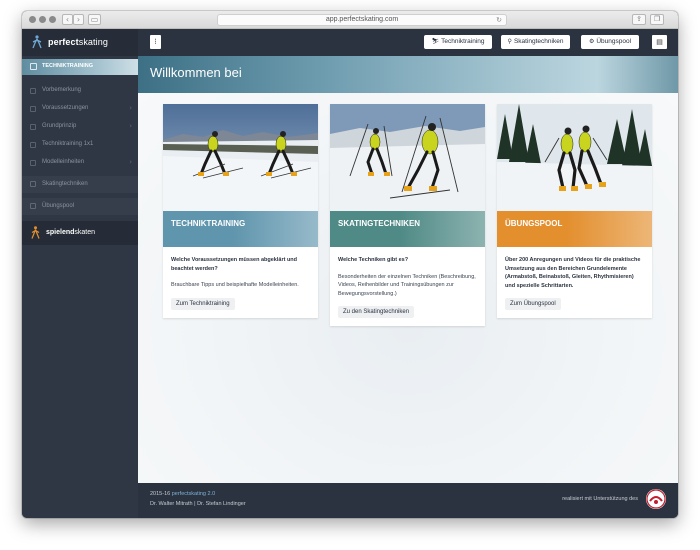  Describe the element at coordinates (203, 303) in the screenshot. I see `card-cta-button: Zum Techniktraining` at that location.